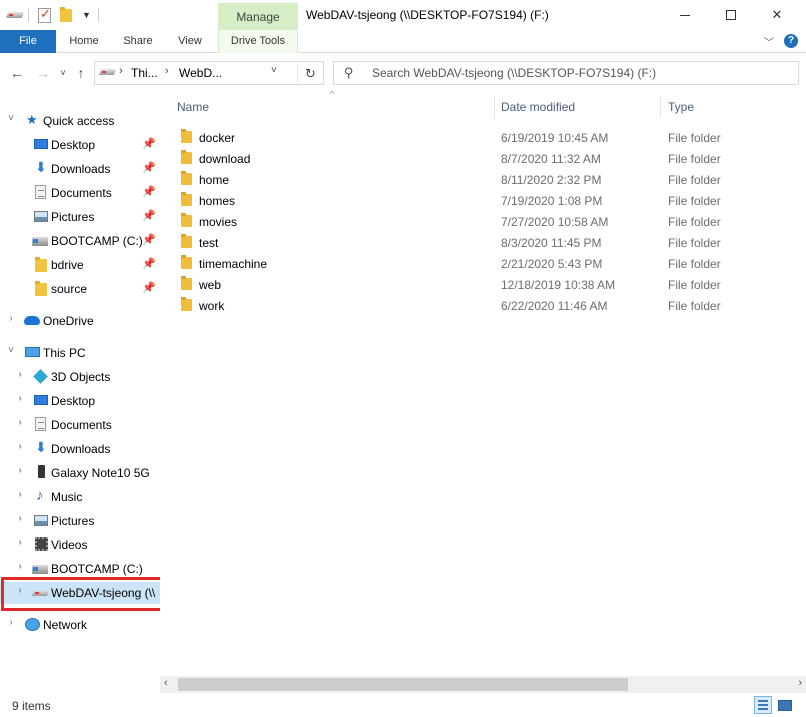 The height and width of the screenshot is (717, 806). What do you see at coordinates (217, 201) in the screenshot?
I see `file-name: homes` at bounding box center [217, 201].